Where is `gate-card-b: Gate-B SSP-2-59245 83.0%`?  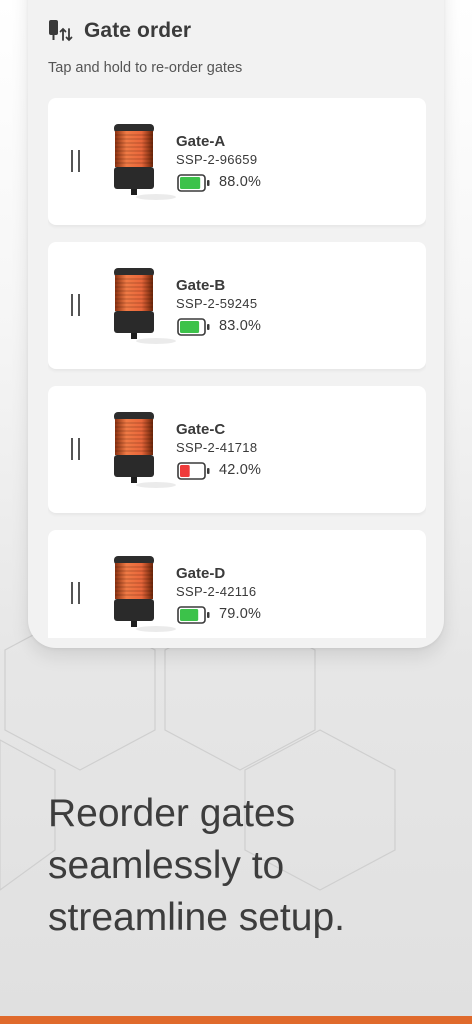
gate-card-b: Gate-B SSP-2-59245 83.0% is located at coordinates (237, 305).